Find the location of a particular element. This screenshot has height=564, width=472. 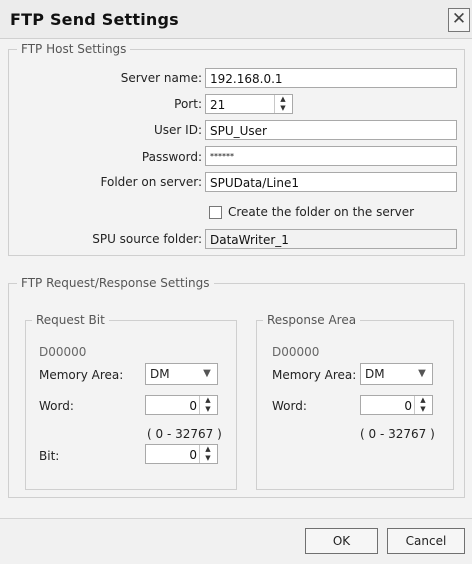

ok-button: OK is located at coordinates (341, 541).